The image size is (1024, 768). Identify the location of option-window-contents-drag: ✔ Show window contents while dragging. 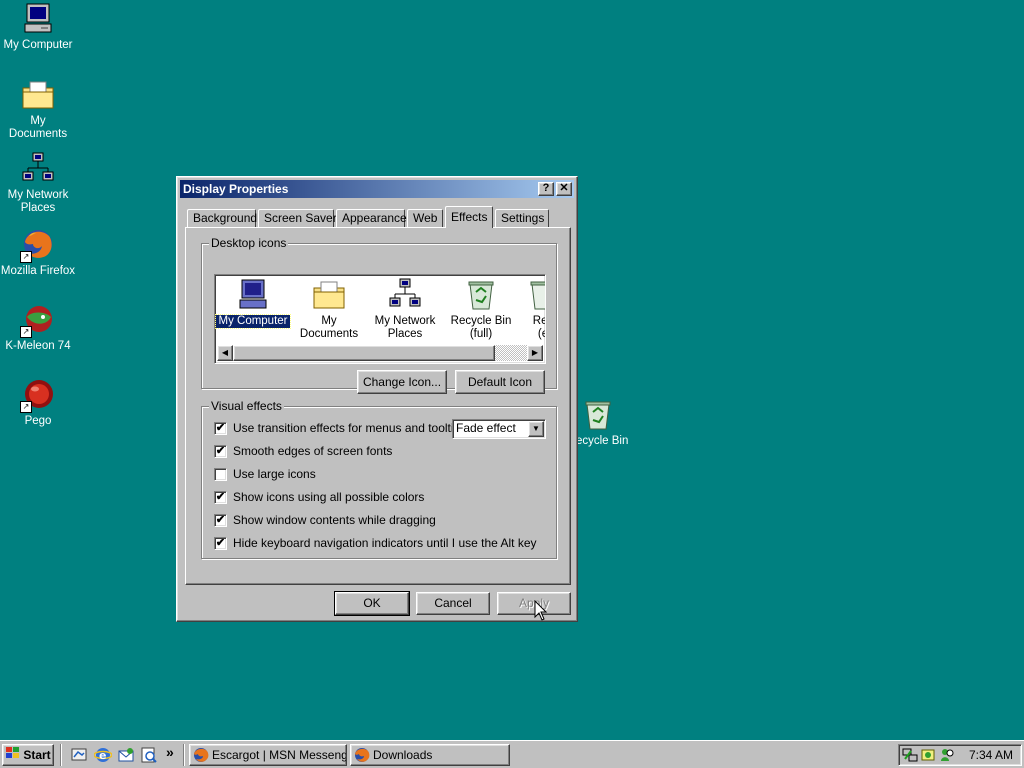
(325, 520).